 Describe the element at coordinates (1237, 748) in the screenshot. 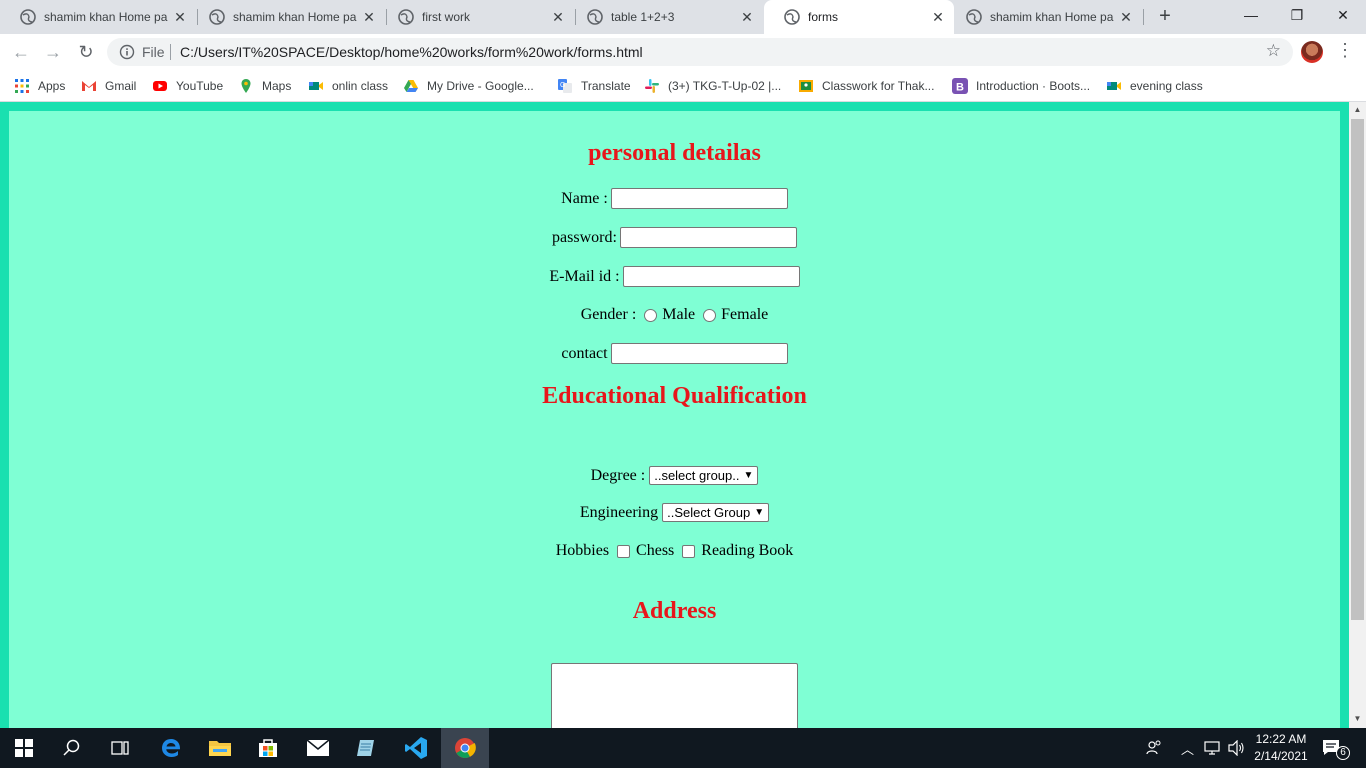

I see `volume-tray-icon` at that location.